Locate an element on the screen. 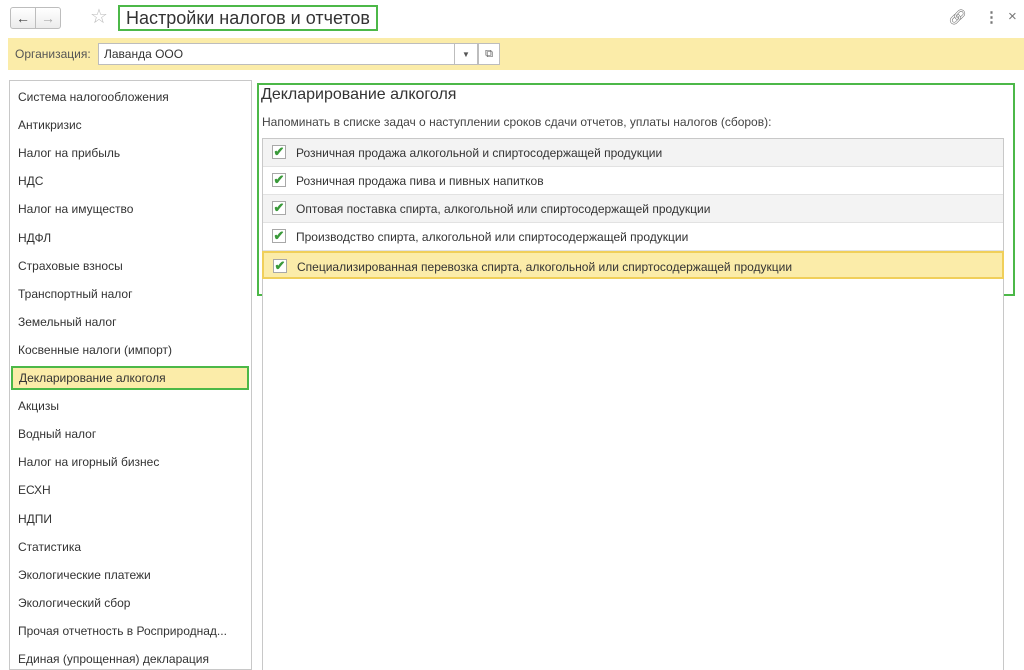  organization-bar: Организация: Лаванда ООО ▼ ⧉ is located at coordinates (516, 54).